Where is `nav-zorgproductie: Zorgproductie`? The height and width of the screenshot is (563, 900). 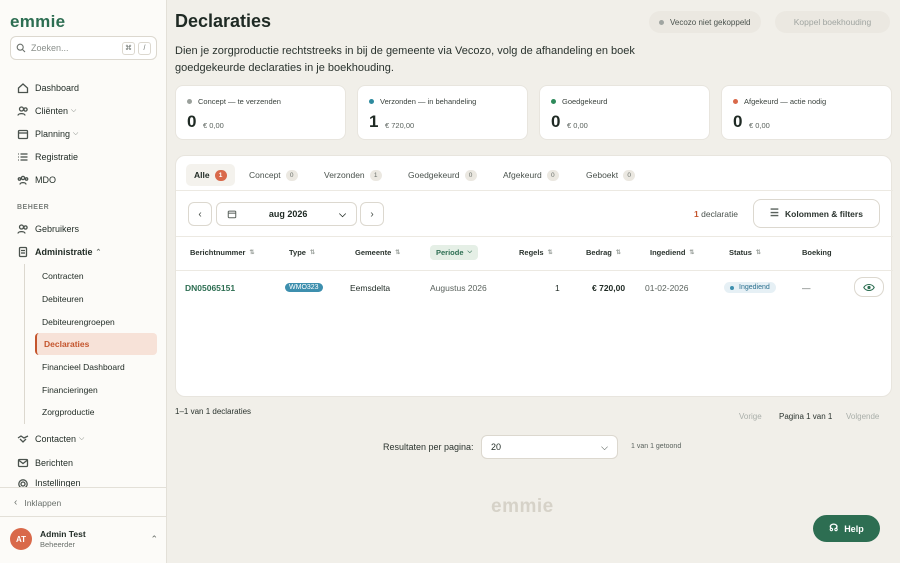 nav-zorgproductie: Zorgproductie is located at coordinates (96, 412).